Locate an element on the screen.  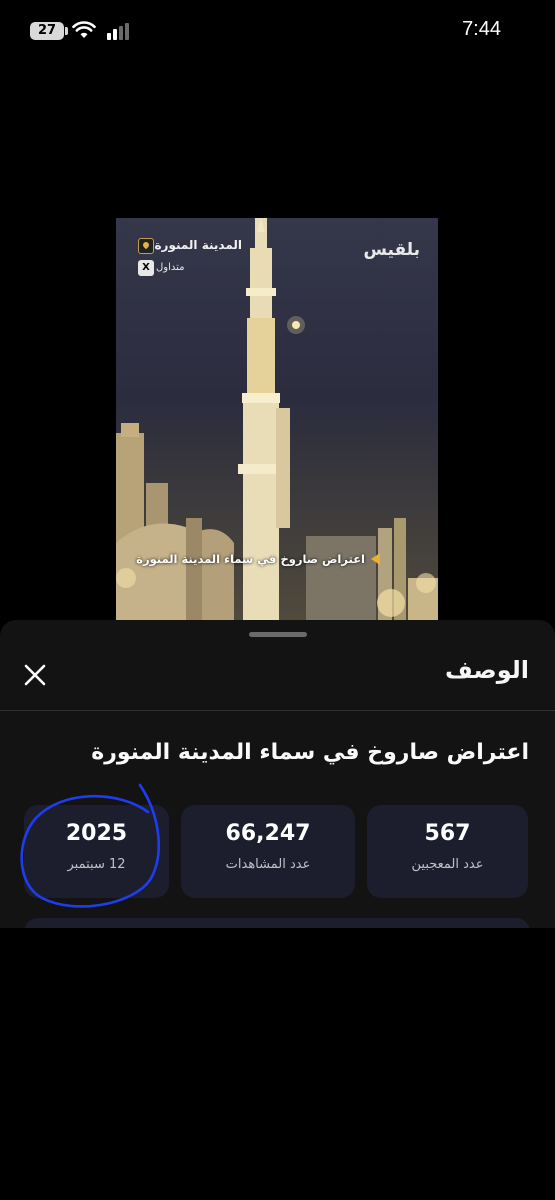
video-caption: اعتراض صاروخ في سماء المدينة المنورة is located at coordinates (258, 559).